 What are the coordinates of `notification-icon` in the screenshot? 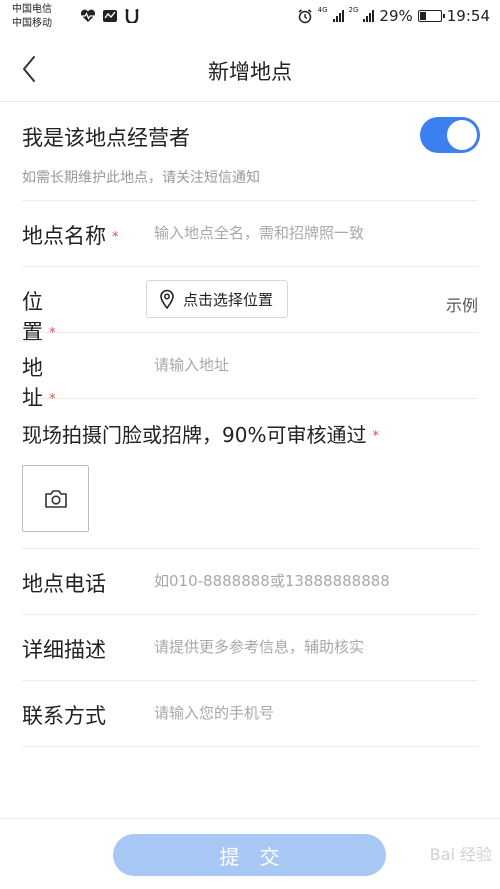 It's located at (132, 16).